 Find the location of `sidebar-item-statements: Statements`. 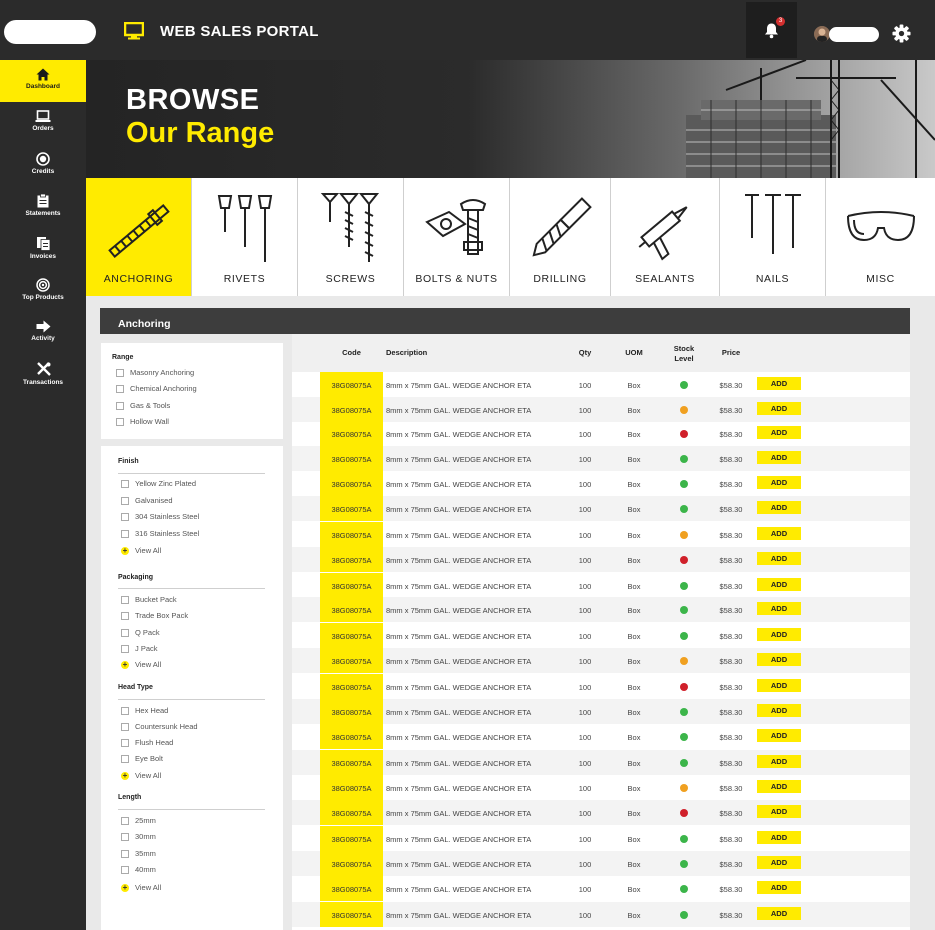

sidebar-item-statements: Statements is located at coordinates (43, 207).